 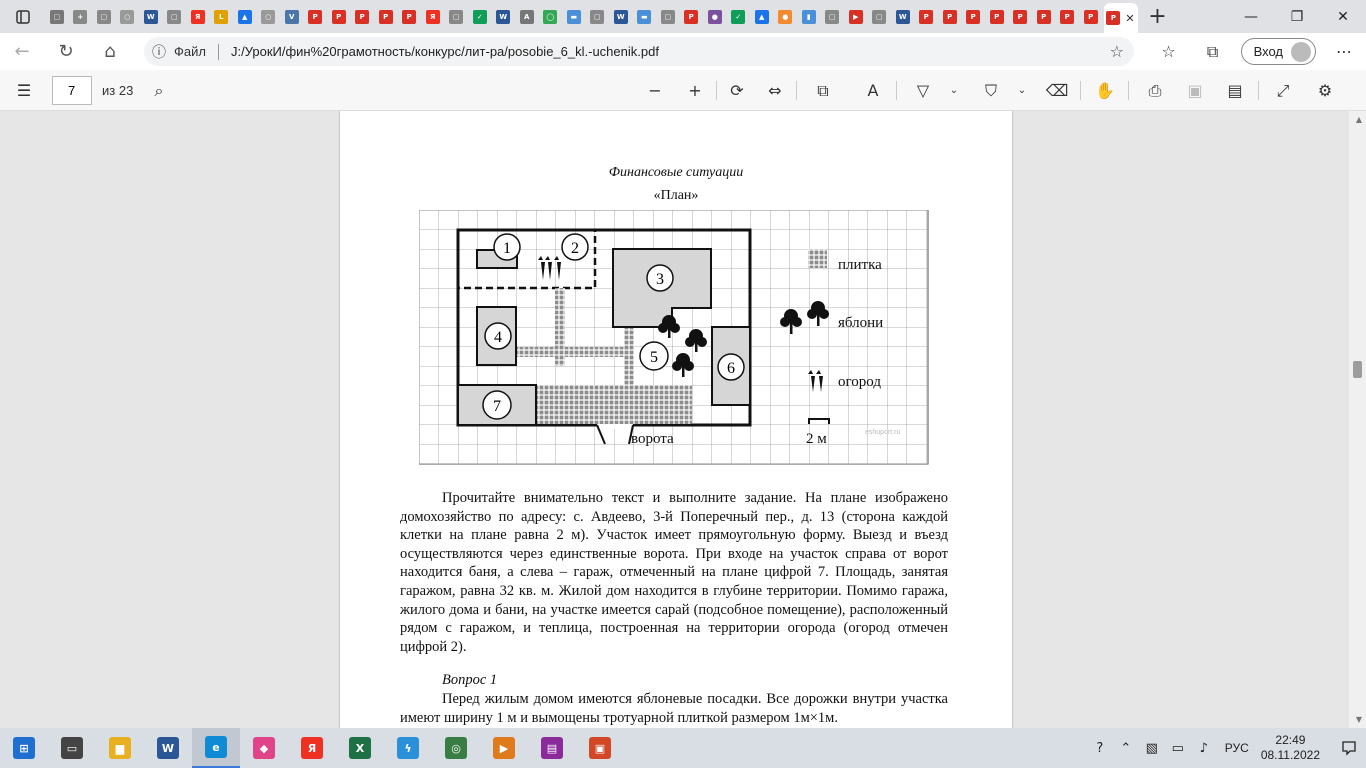 What do you see at coordinates (1195, 90) in the screenshot?
I see `save-icon: ▣` at bounding box center [1195, 90].